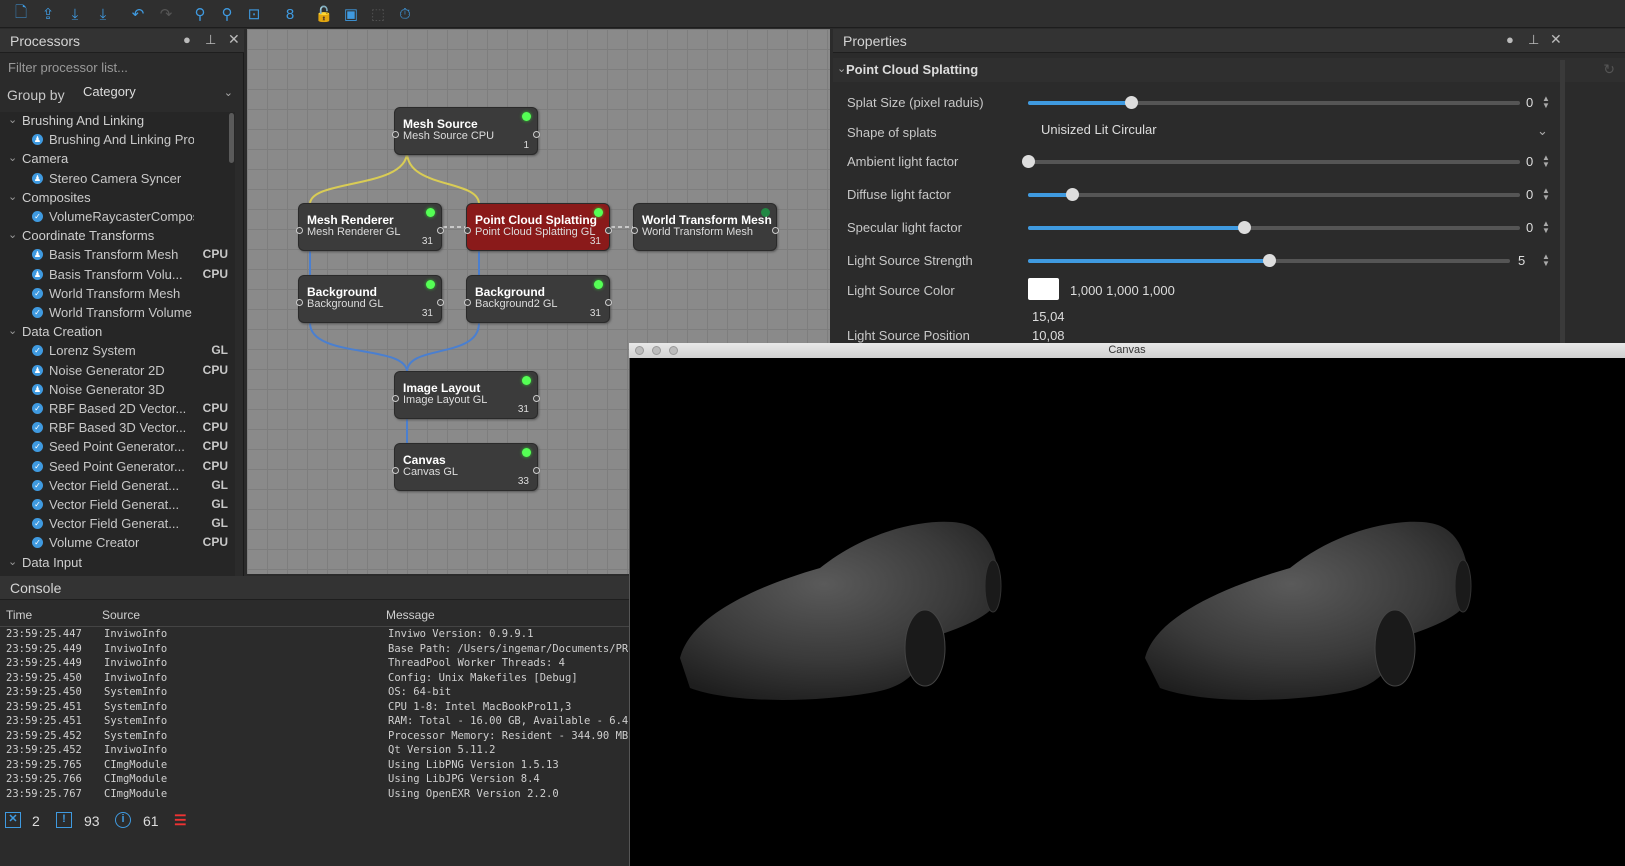 The height and width of the screenshot is (866, 1625). I want to click on category-row: ⌄ Data Input, so click(117, 563).